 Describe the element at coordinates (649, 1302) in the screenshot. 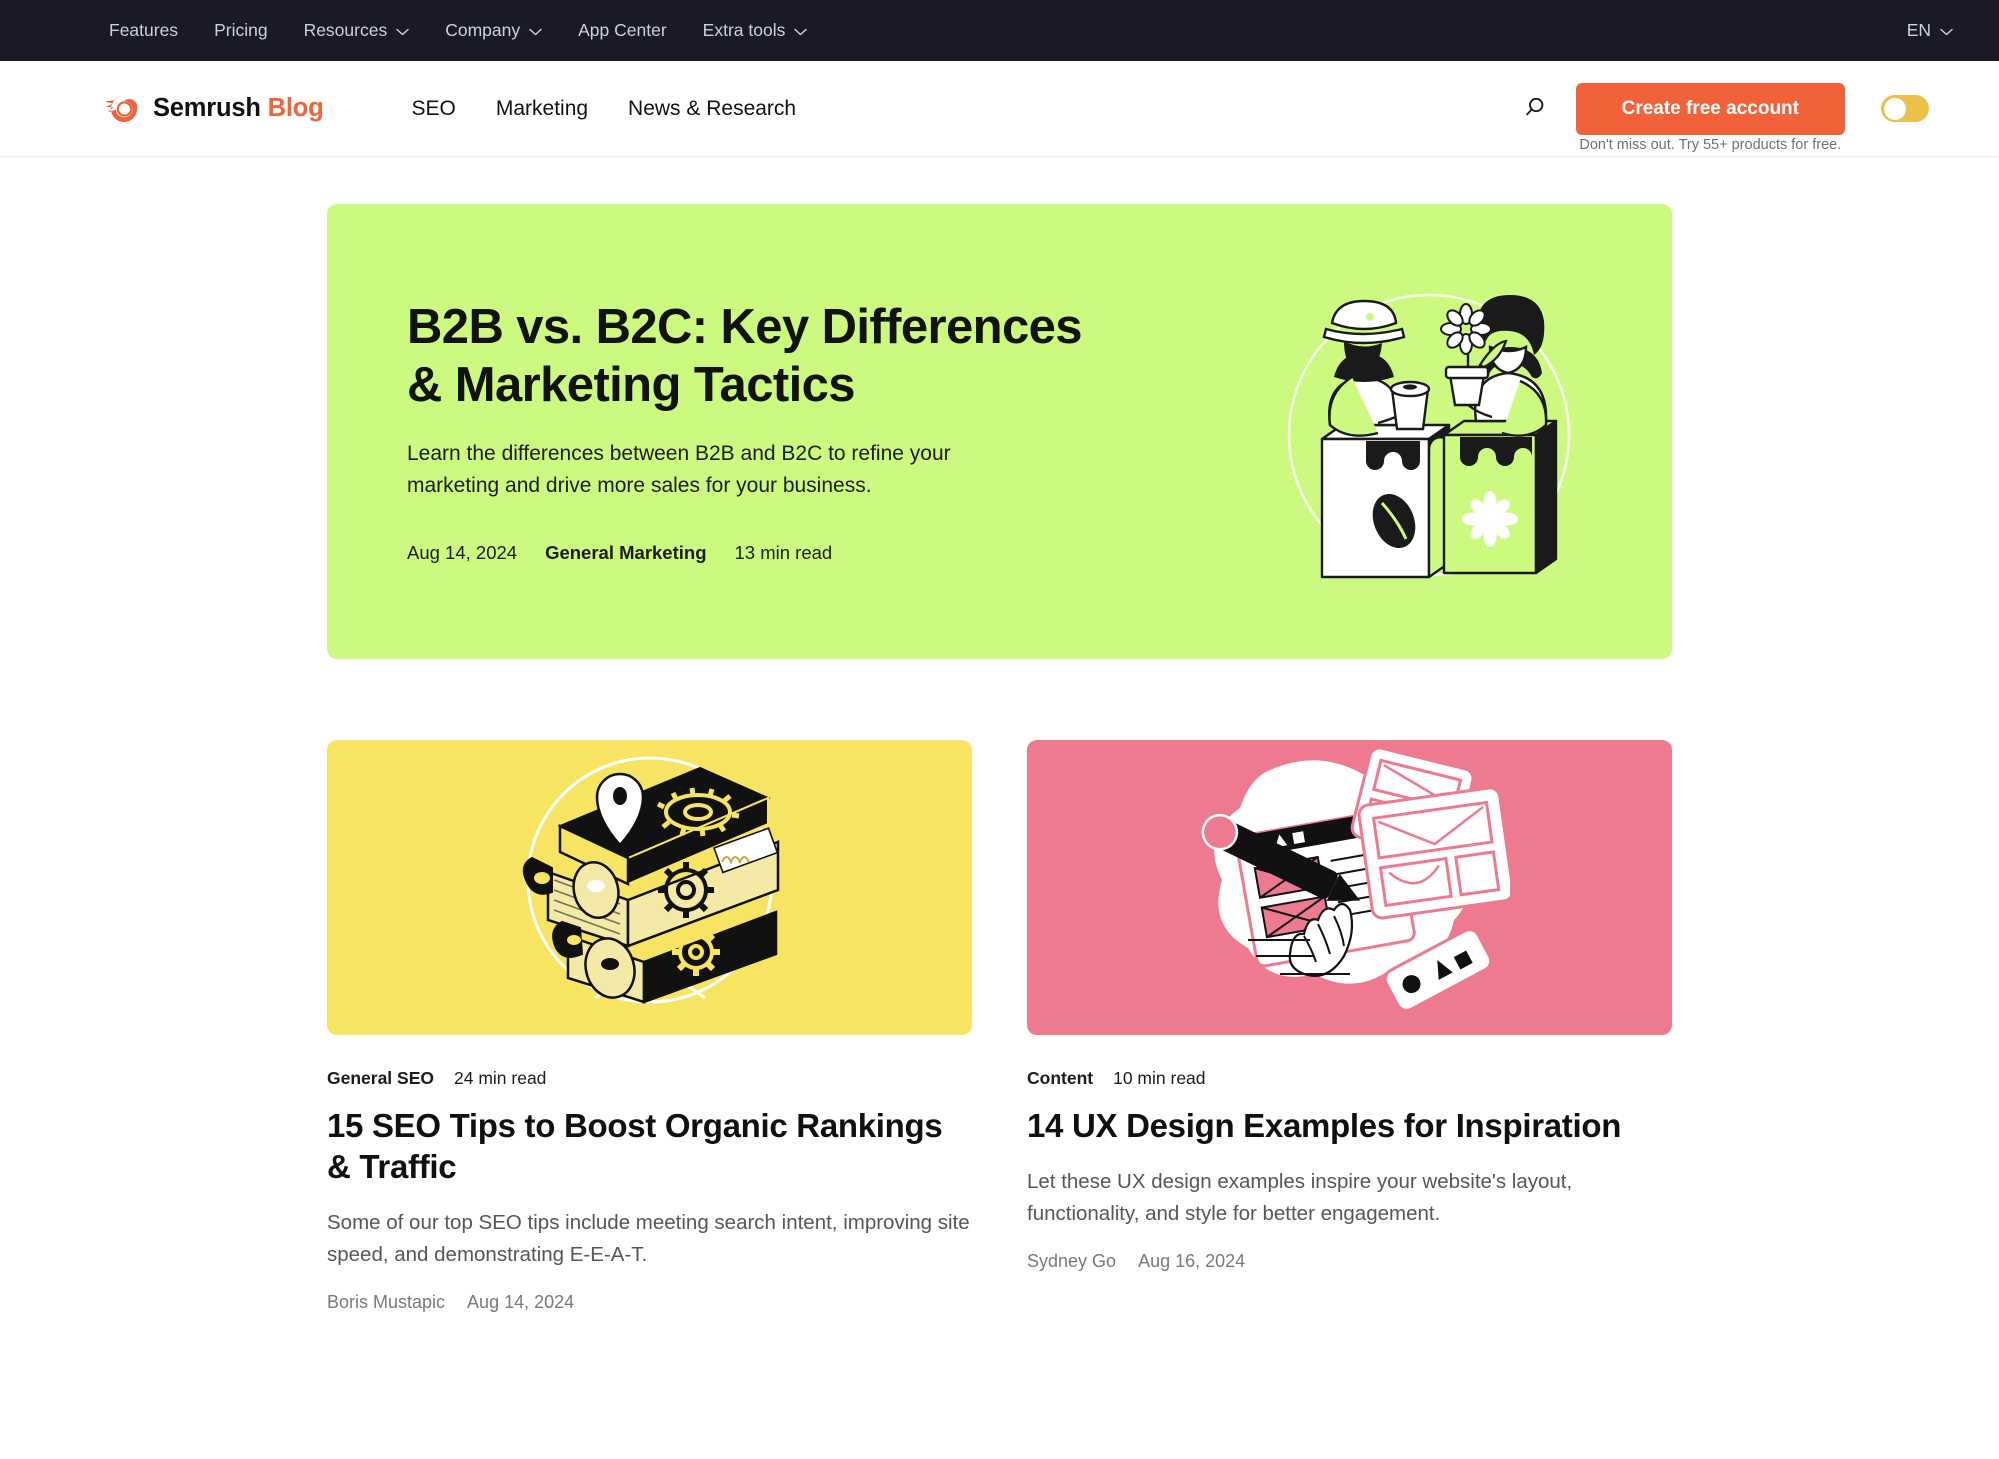

I see `post-byline: Boris Mustapic Aug 14, 2024` at that location.